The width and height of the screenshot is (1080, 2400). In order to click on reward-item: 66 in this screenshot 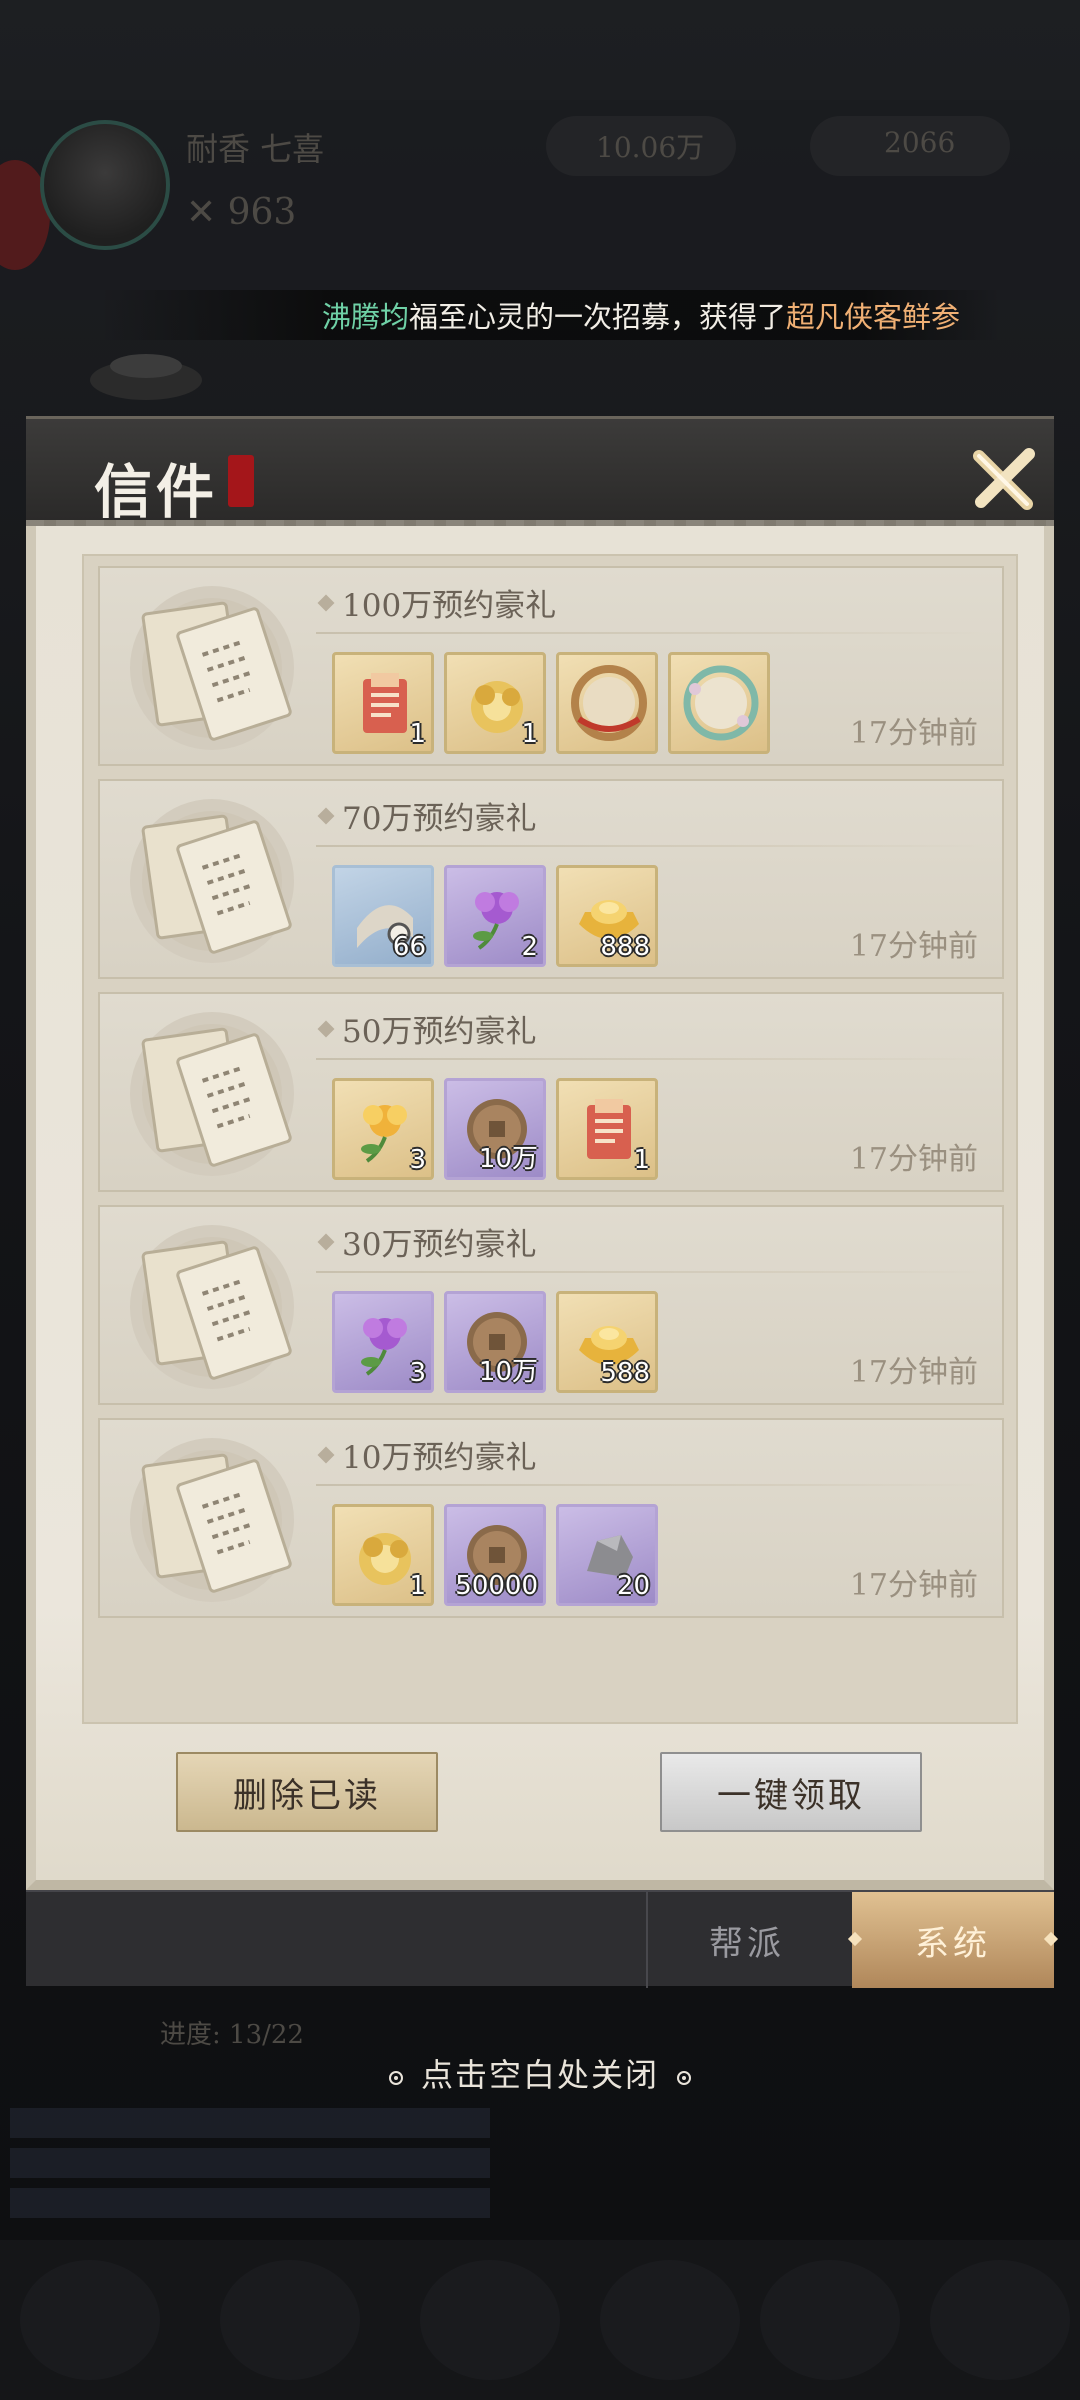, I will do `click(383, 916)`.